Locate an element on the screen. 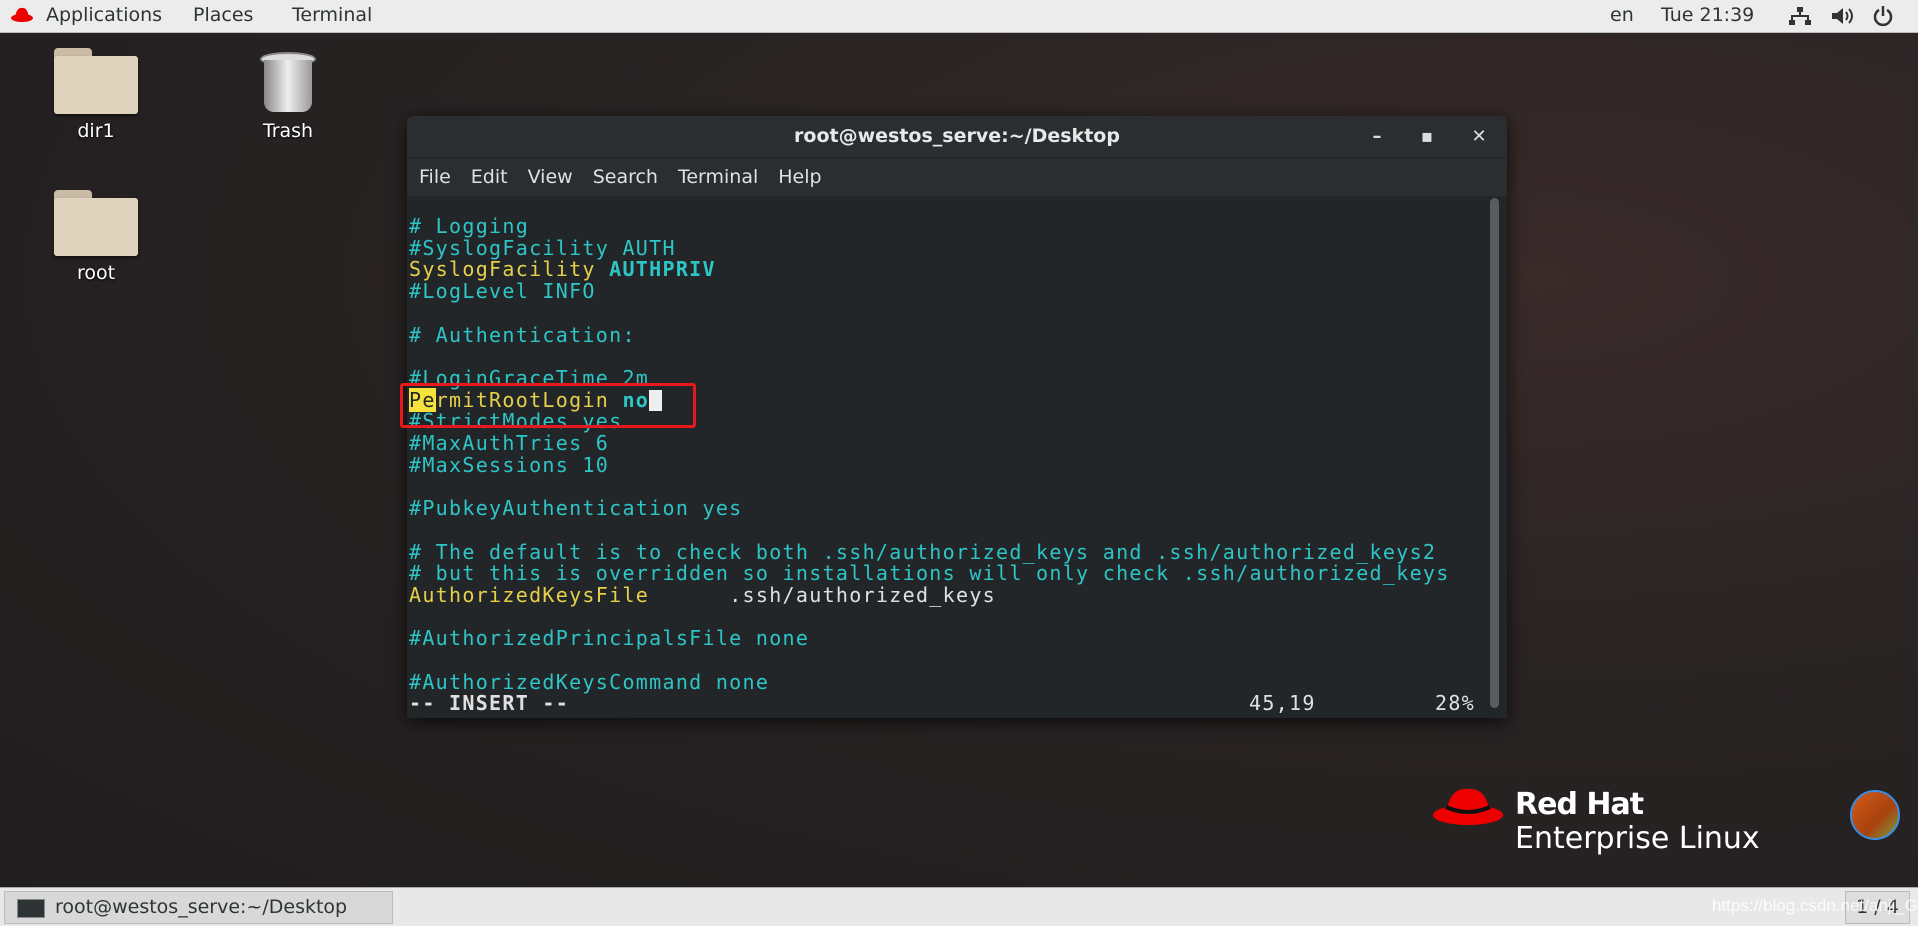 The image size is (1918, 926). icon-label: dir1 is located at coordinates (96, 131).